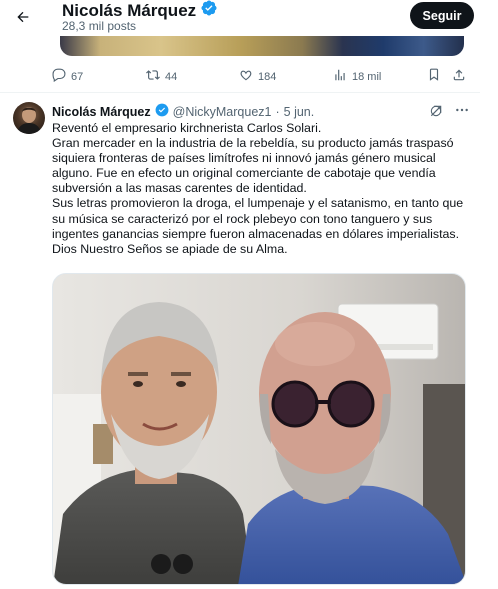 The width and height of the screenshot is (498, 589). I want to click on like-button: 184, so click(257, 76).